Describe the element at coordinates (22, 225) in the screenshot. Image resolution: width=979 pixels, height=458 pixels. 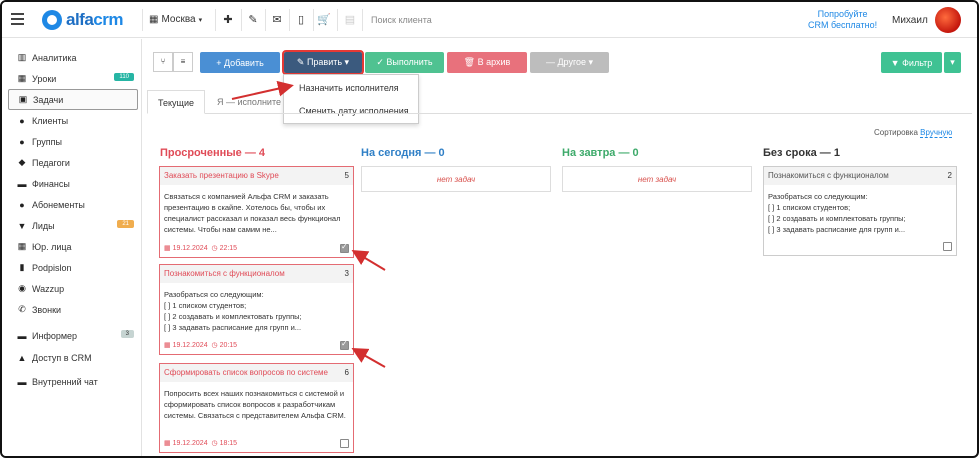
I see `funnel-icon: ▼` at that location.